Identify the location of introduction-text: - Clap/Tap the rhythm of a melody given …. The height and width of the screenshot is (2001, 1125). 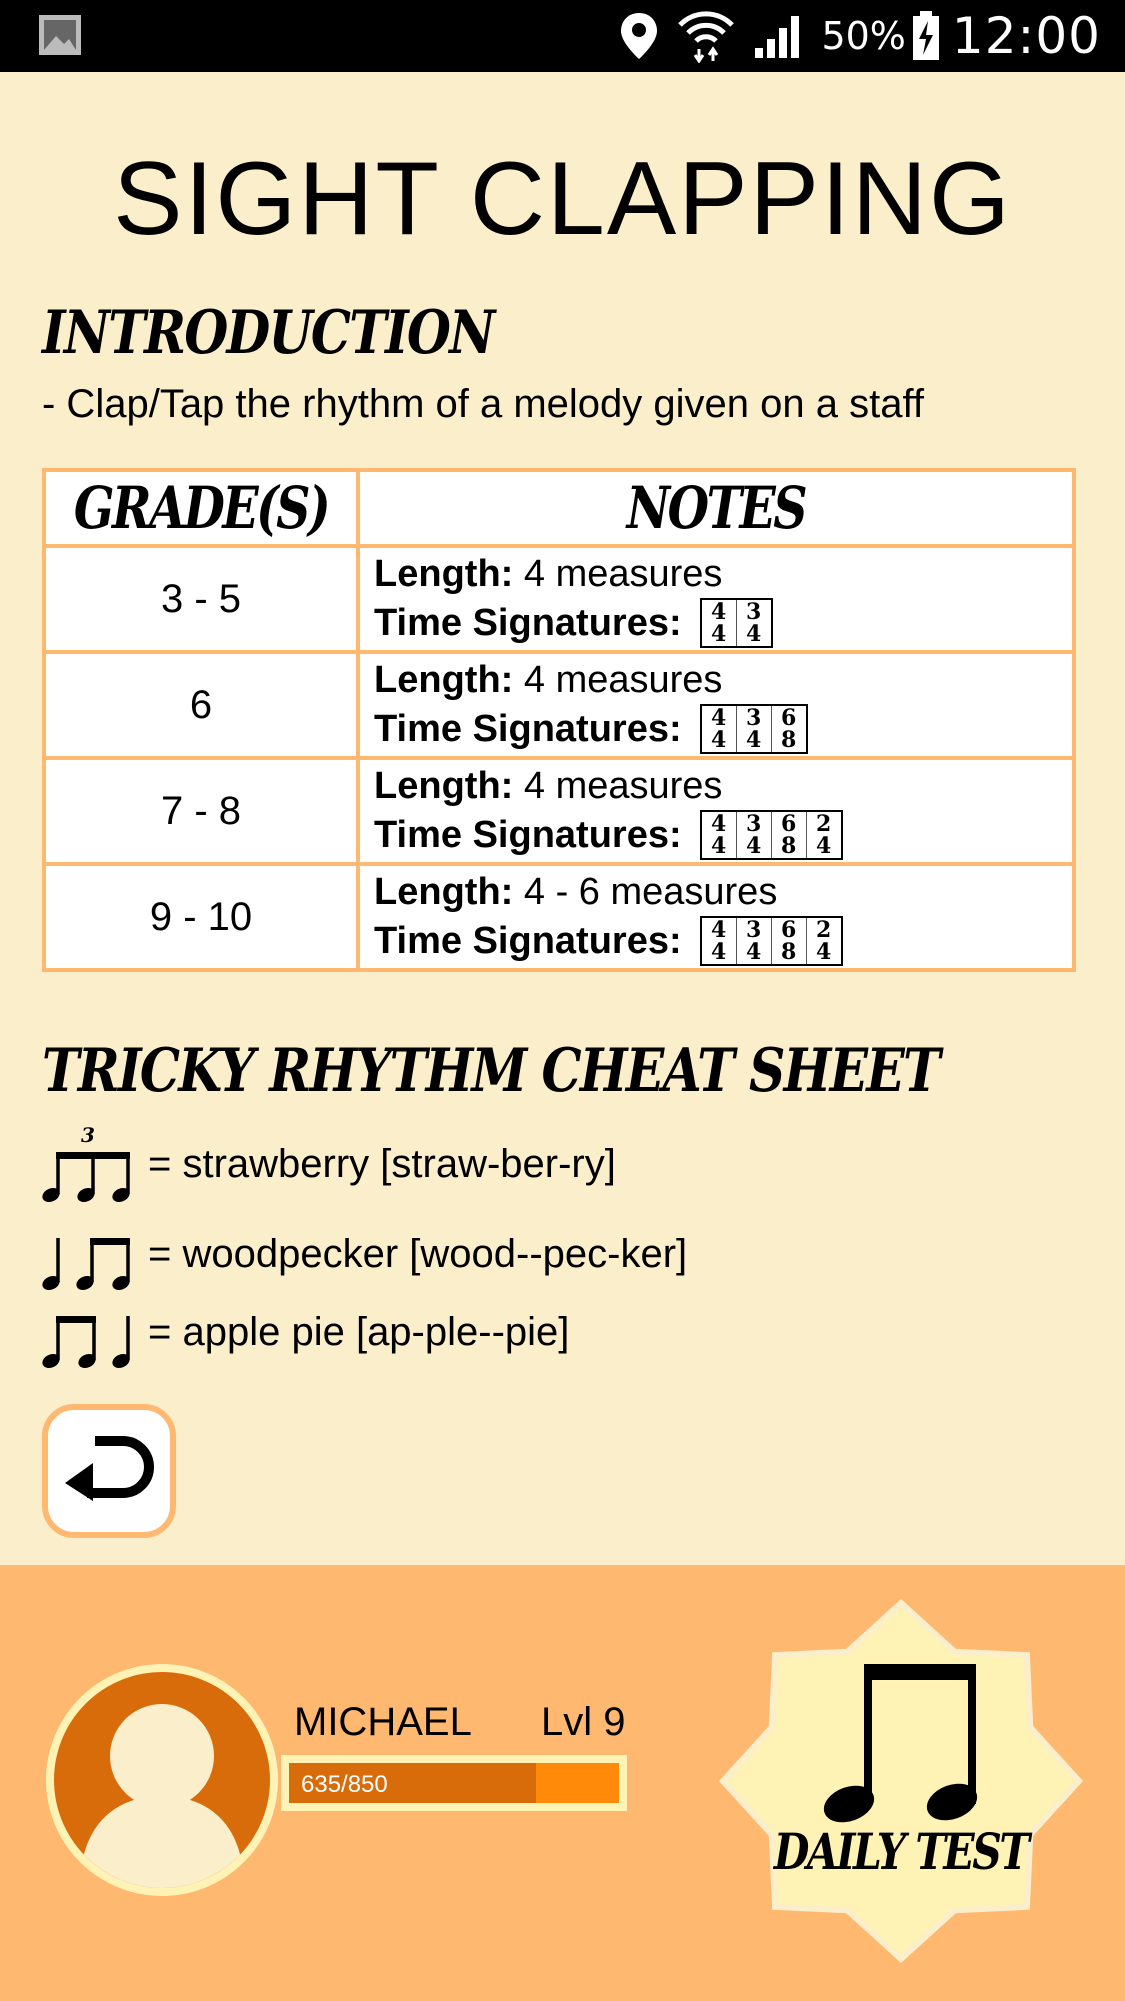
(483, 404).